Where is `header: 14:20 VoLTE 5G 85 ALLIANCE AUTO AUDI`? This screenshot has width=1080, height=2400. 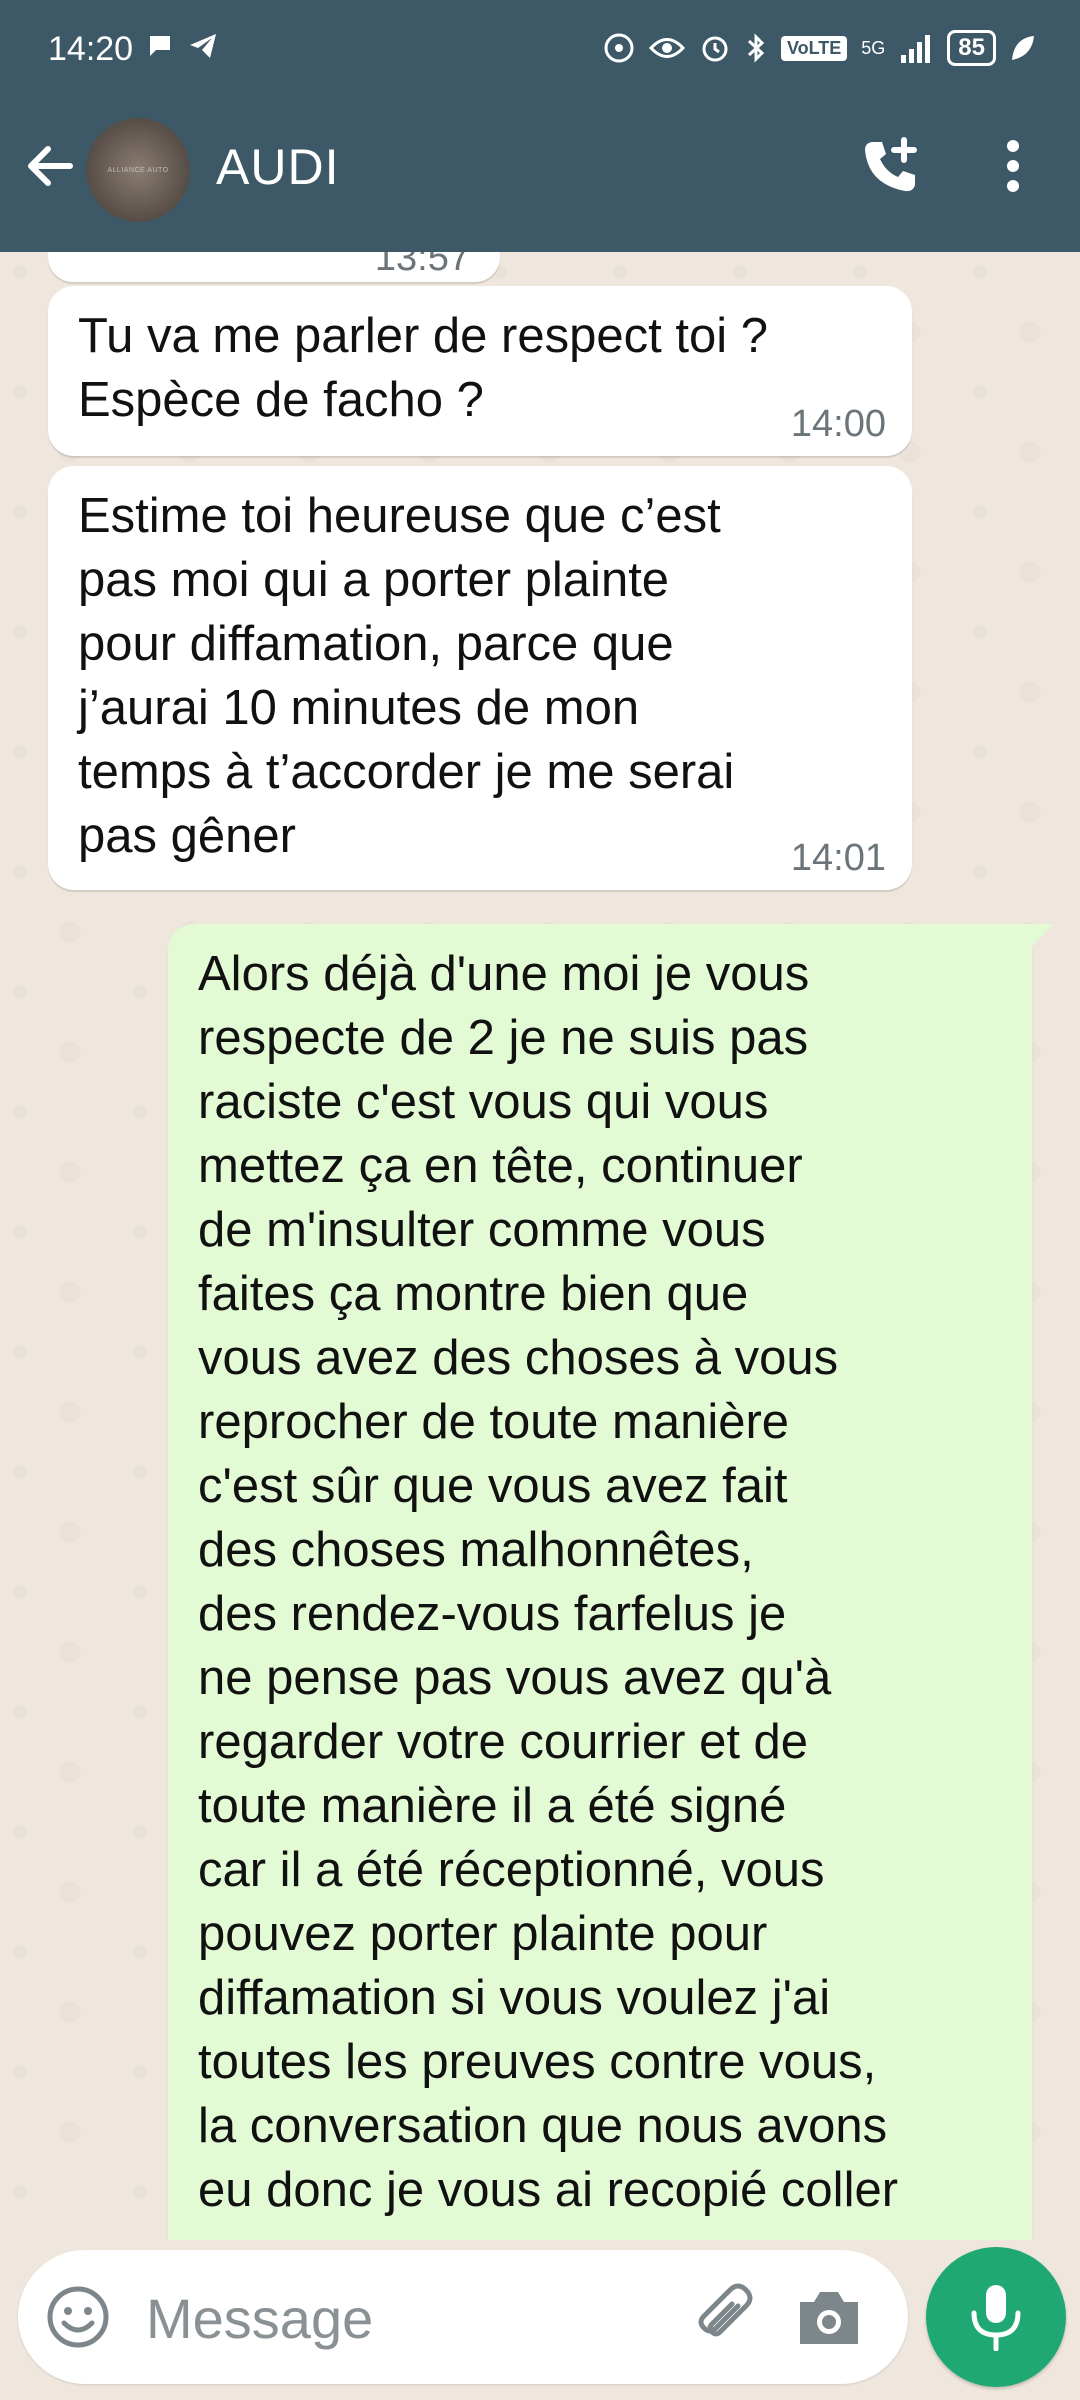
header: 14:20 VoLTE 5G 85 ALLIANCE AUTO AUDI is located at coordinates (540, 126).